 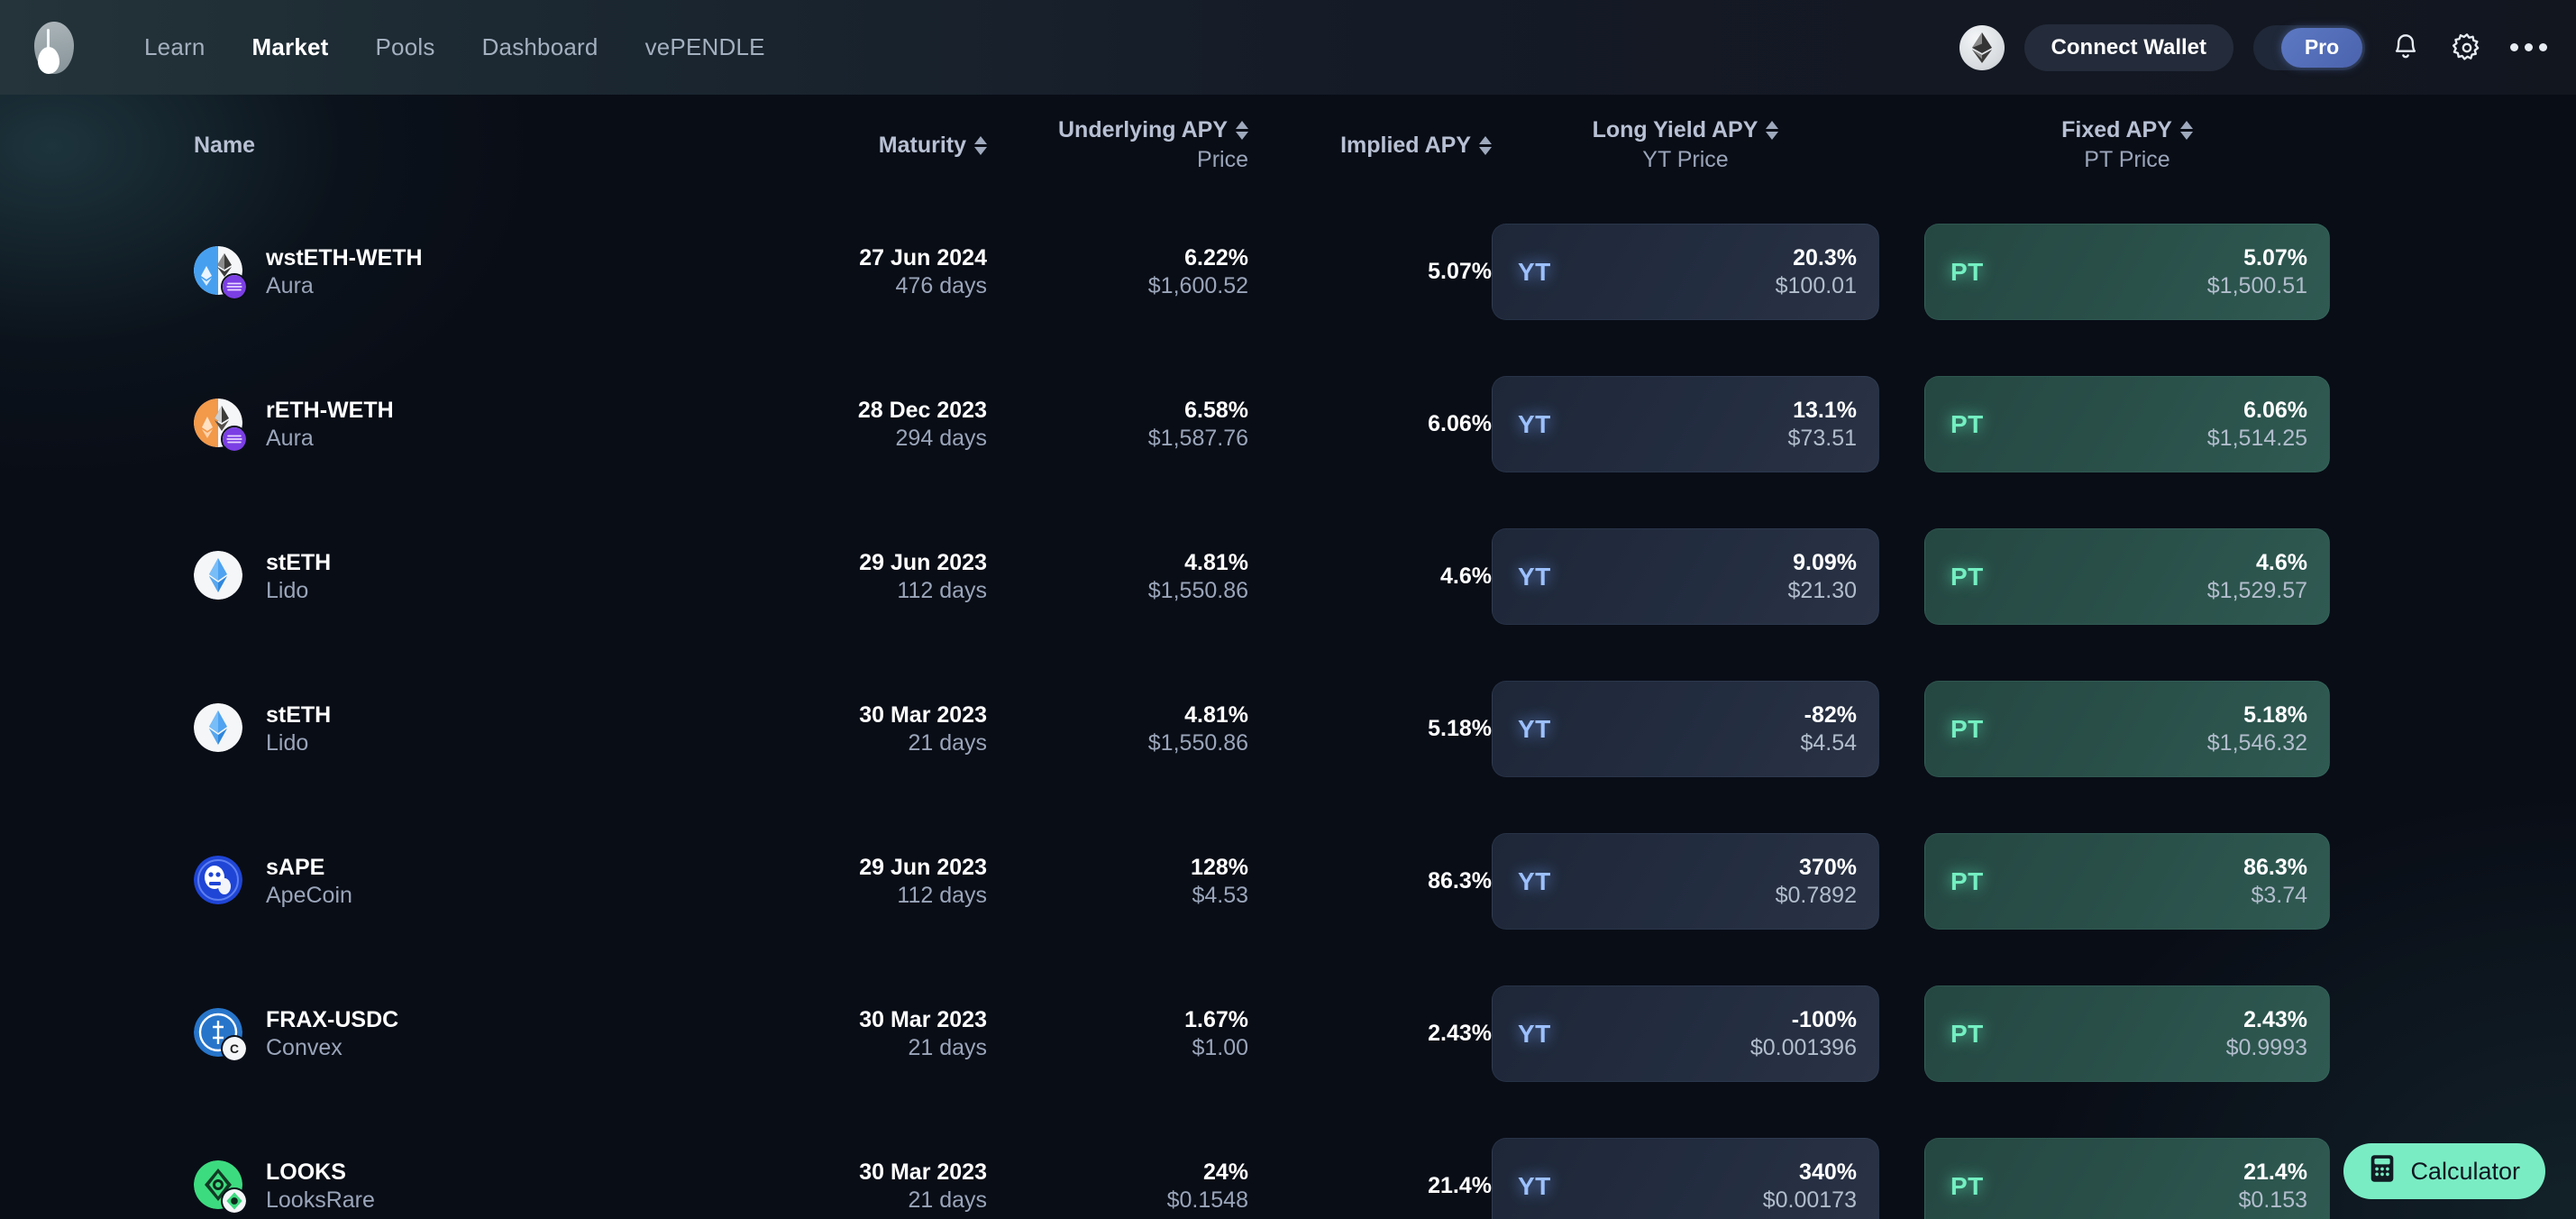 I want to click on column-header-maturity: Maturity, so click(x=843, y=146).